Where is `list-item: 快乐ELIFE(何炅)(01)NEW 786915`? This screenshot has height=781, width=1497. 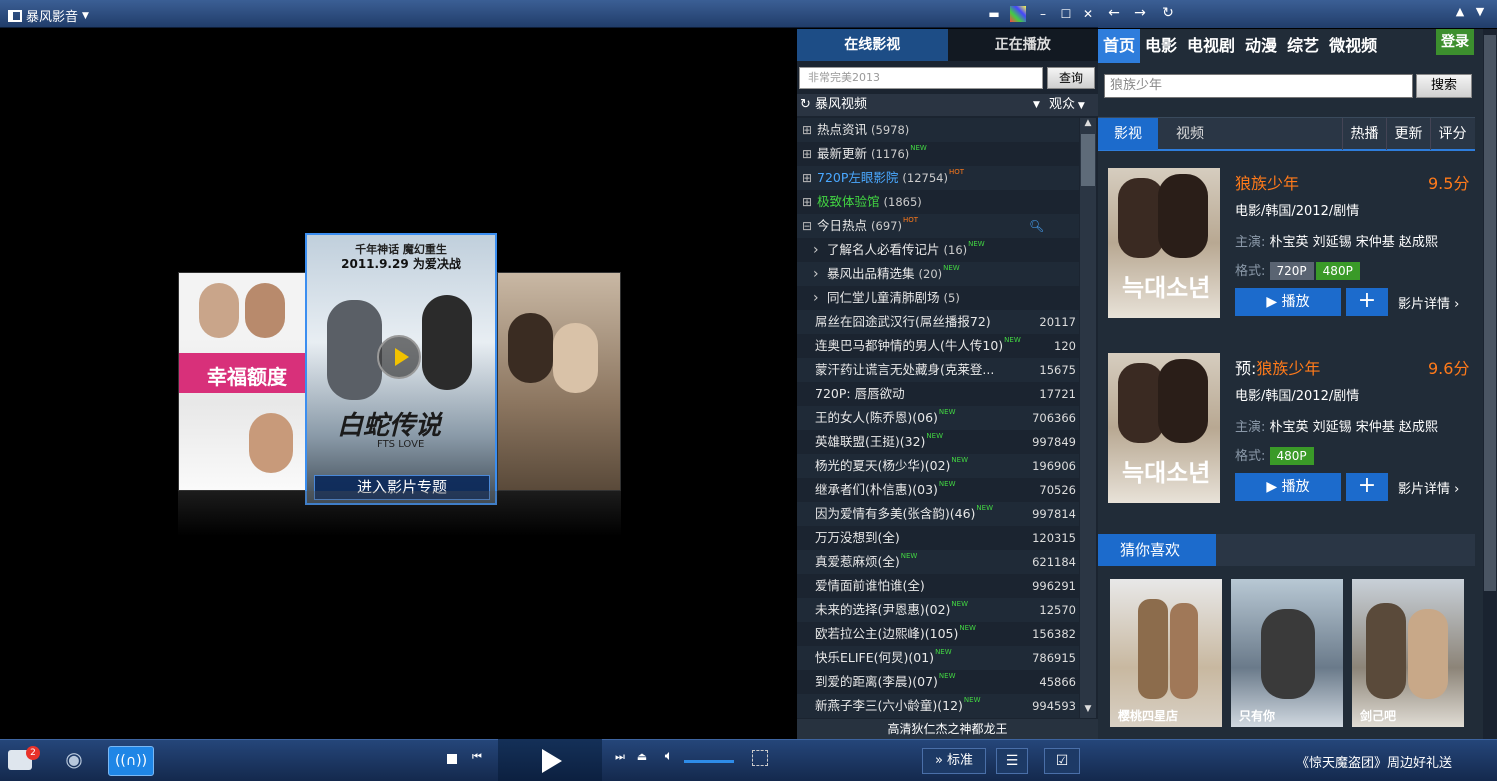 list-item: 快乐ELIFE(何炅)(01)NEW 786915 is located at coordinates (938, 658).